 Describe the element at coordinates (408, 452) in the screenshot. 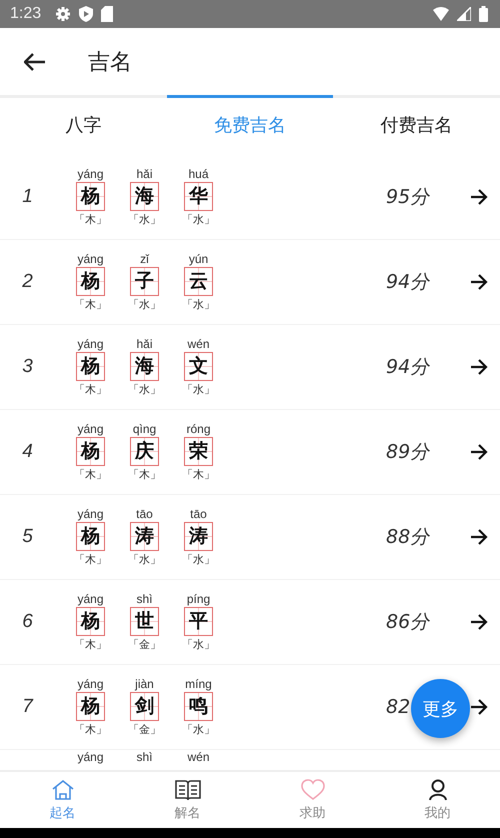

I see `score-label: 89分` at that location.